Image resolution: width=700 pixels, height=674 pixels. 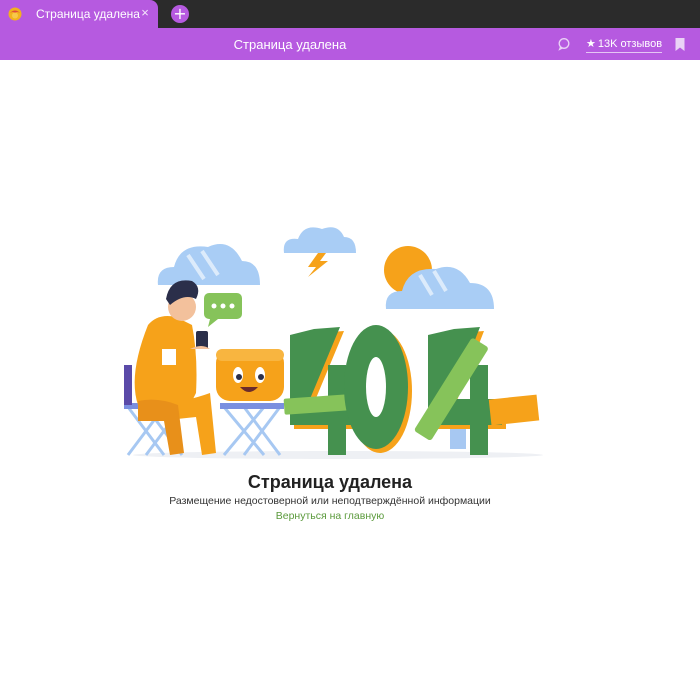 What do you see at coordinates (680, 44) in the screenshot?
I see `bookmark-icon` at bounding box center [680, 44].